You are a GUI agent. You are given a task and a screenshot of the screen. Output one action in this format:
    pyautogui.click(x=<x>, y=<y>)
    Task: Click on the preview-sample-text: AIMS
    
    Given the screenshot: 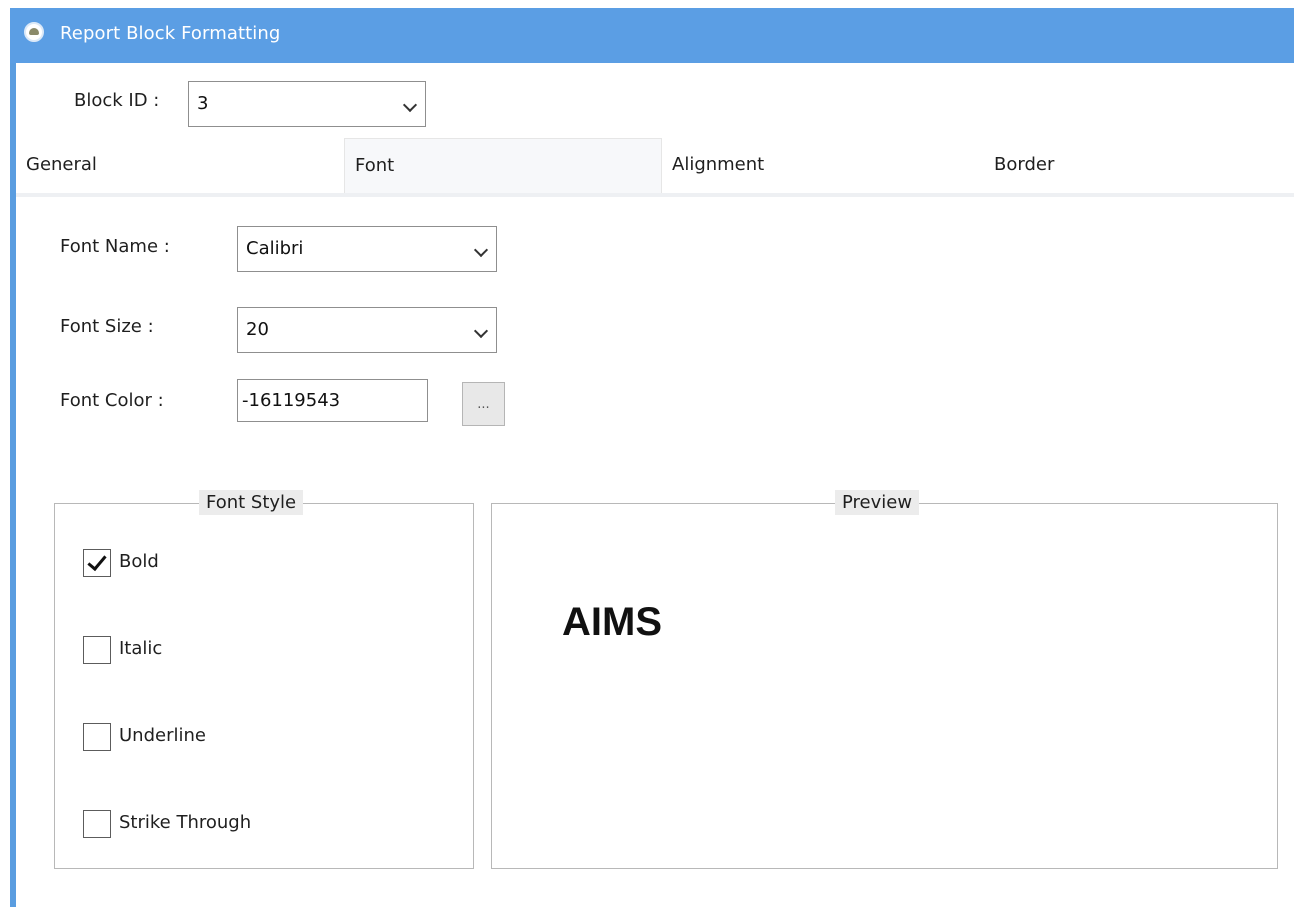 What is the action you would take?
    pyautogui.click(x=612, y=622)
    